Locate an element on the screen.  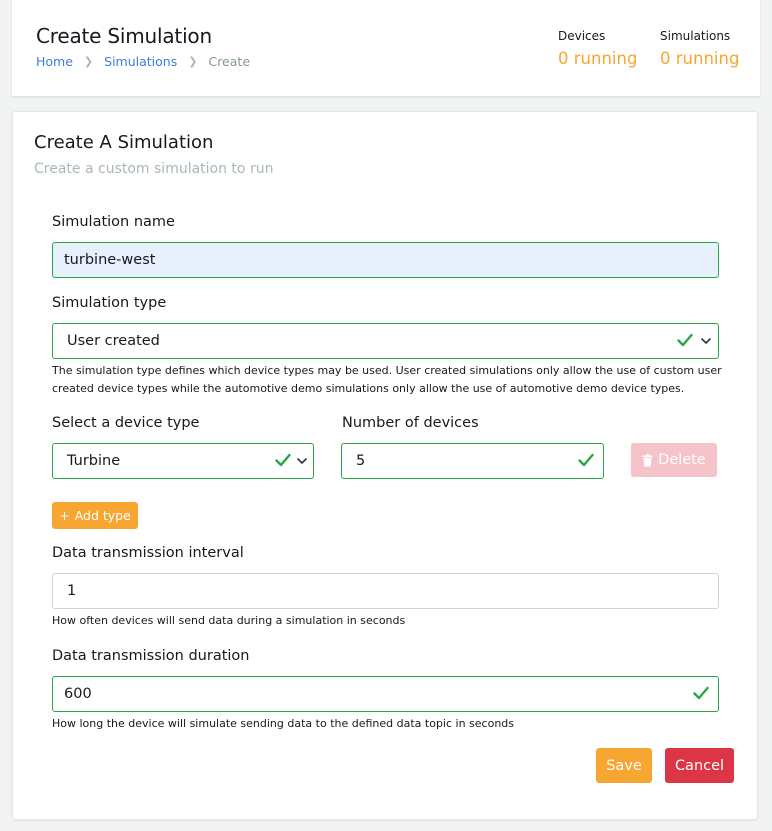
add-type-label: Add type is located at coordinates (102, 515).